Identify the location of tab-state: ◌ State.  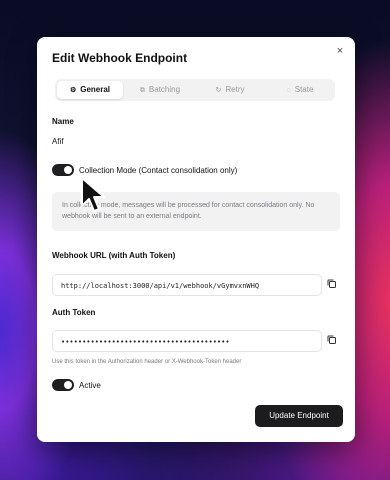
(300, 90).